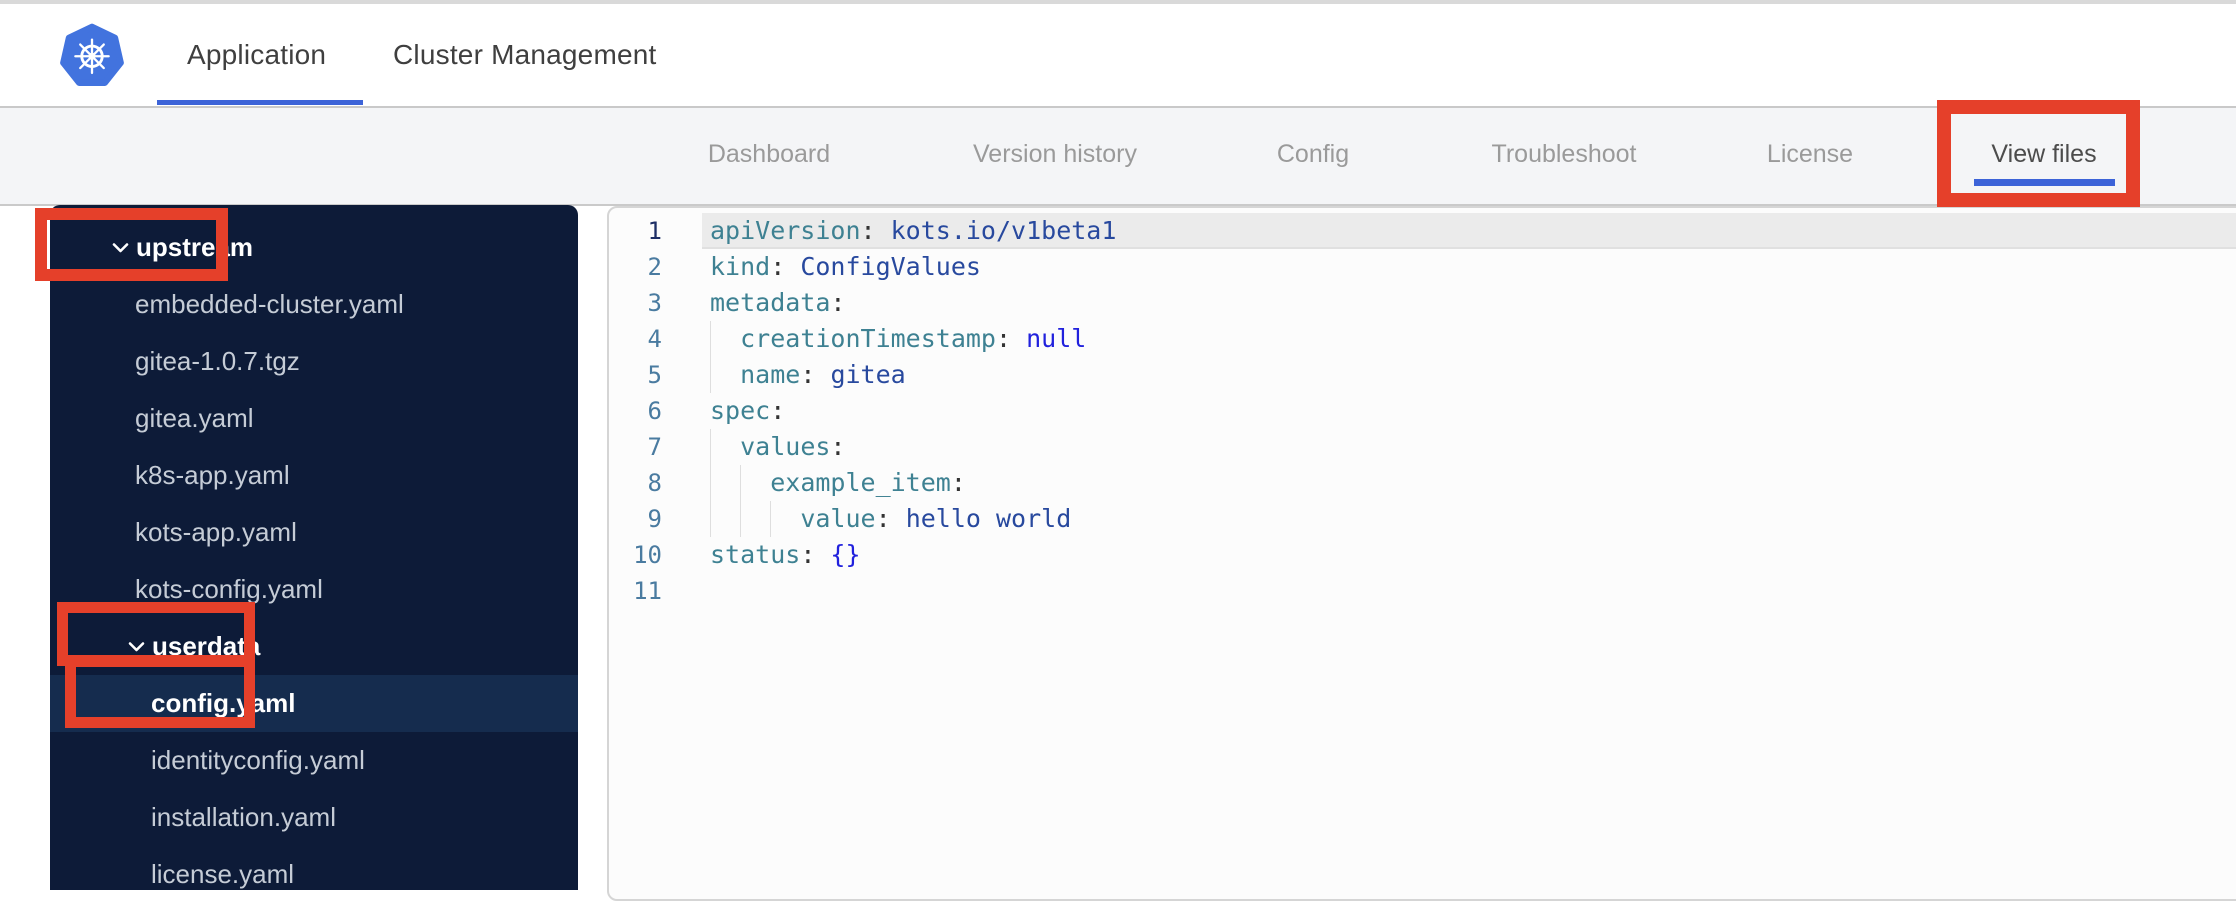  Describe the element at coordinates (223, 703) in the screenshot. I see `tree-item-label: config.yaml` at that location.